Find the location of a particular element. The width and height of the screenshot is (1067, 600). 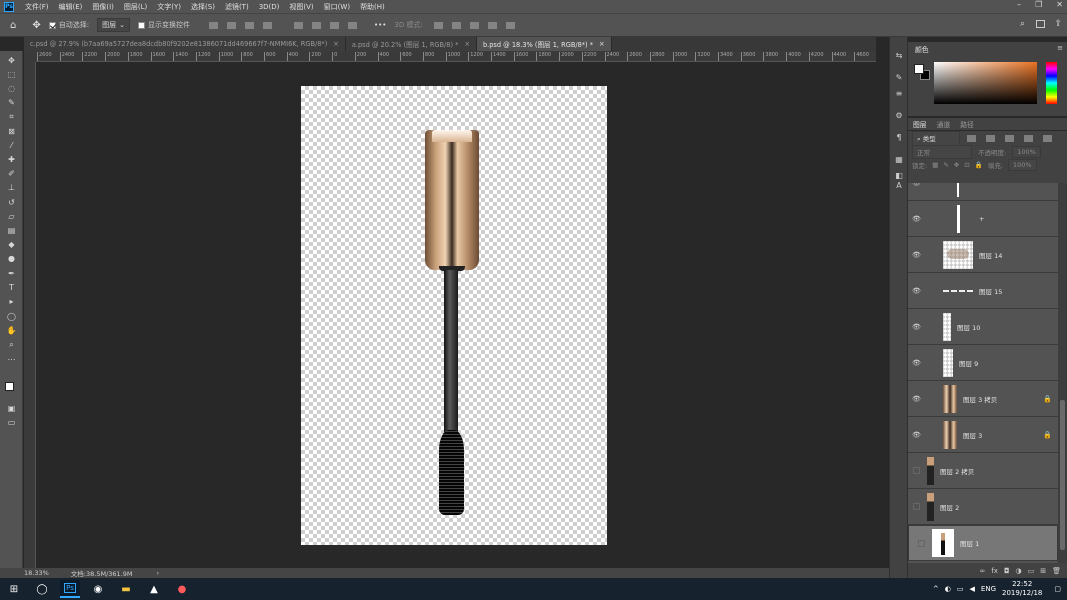

adjustments-icon: ≡ is located at coordinates (899, 93).